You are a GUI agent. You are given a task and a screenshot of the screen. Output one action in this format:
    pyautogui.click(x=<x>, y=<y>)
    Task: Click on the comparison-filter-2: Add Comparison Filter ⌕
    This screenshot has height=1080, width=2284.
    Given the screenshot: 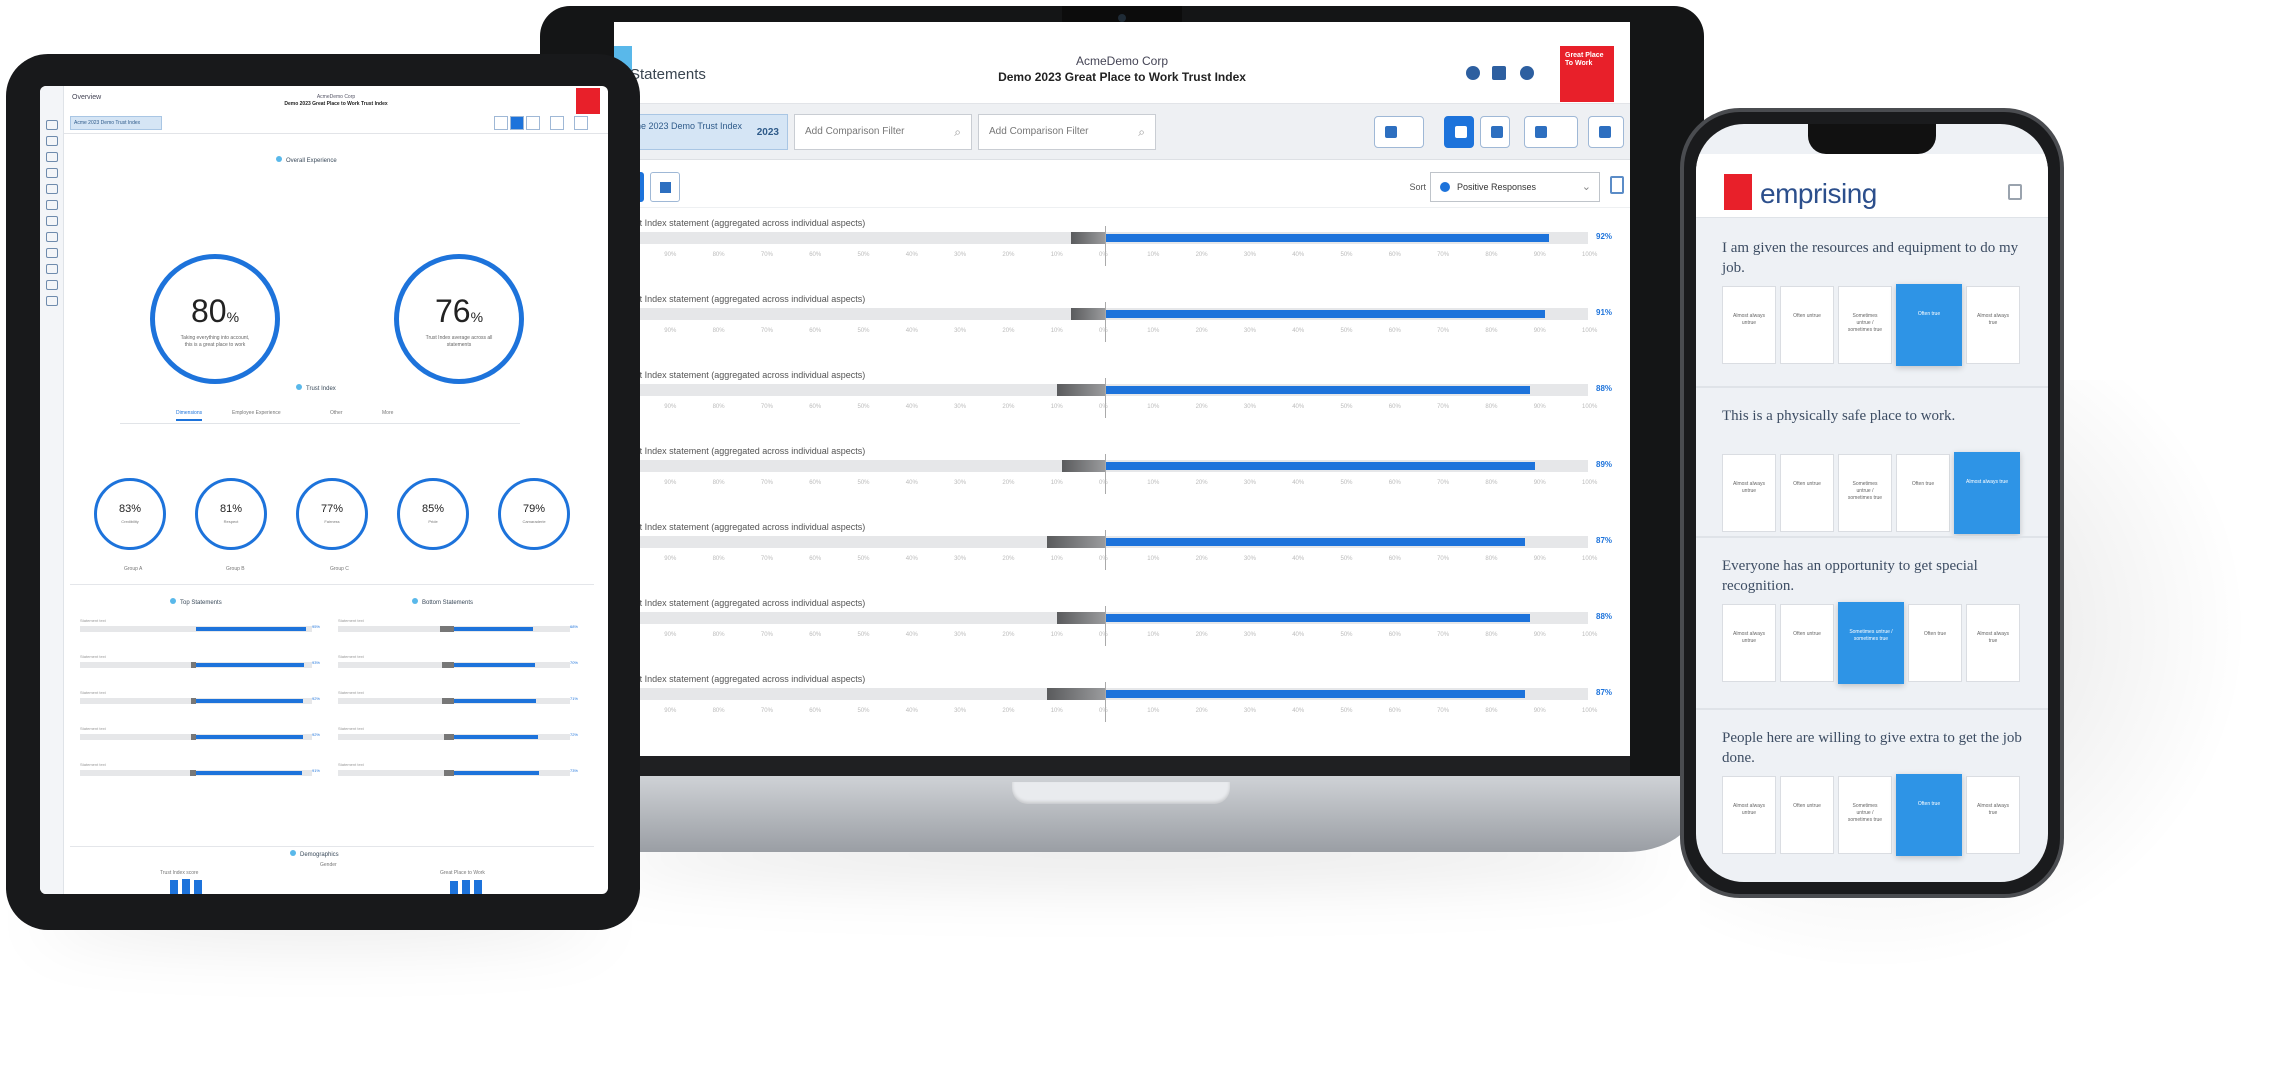 What is the action you would take?
    pyautogui.click(x=1067, y=132)
    